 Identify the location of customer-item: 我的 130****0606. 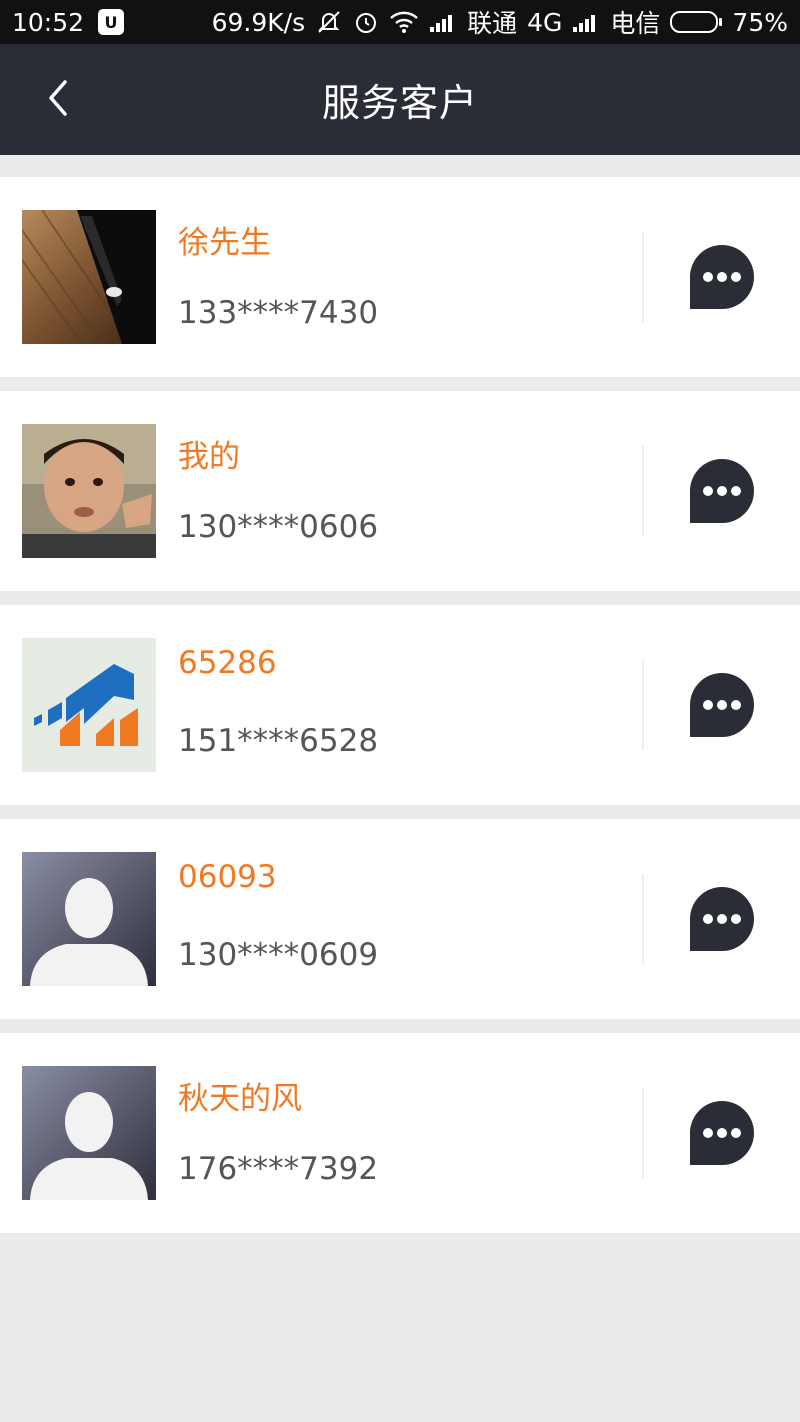
(400, 491).